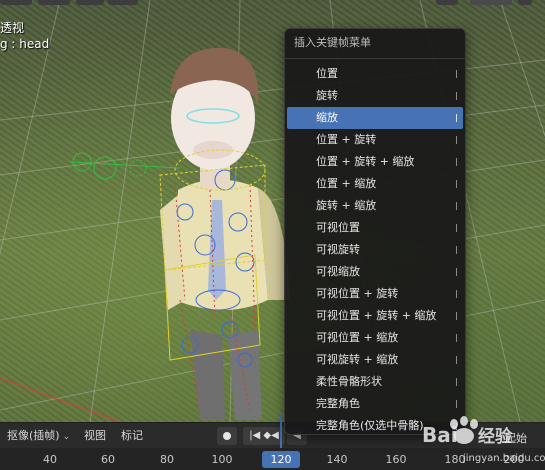  I want to click on menu-item-visual-rotation: 可视旋转, so click(375, 250).